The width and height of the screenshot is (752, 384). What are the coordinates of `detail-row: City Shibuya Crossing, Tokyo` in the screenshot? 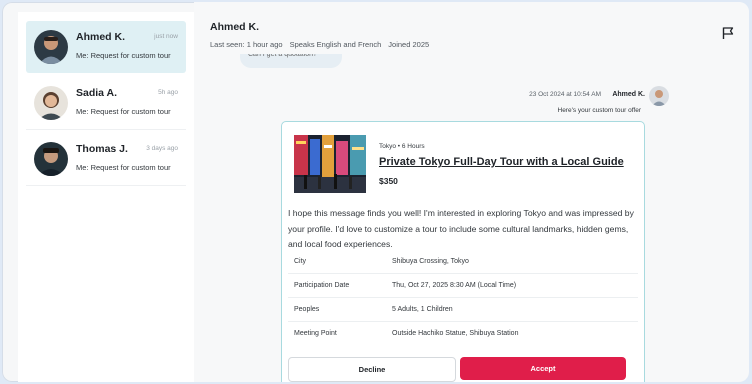 It's located at (463, 261).